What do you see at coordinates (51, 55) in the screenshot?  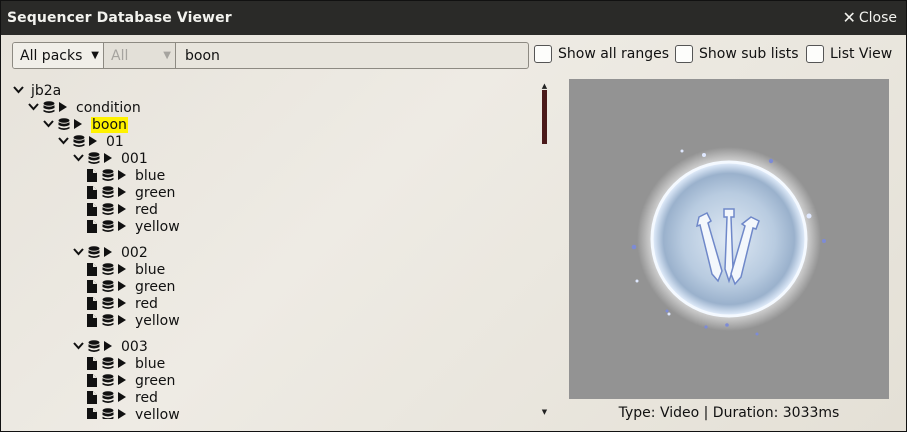 I see `pack-select-value: All packs` at bounding box center [51, 55].